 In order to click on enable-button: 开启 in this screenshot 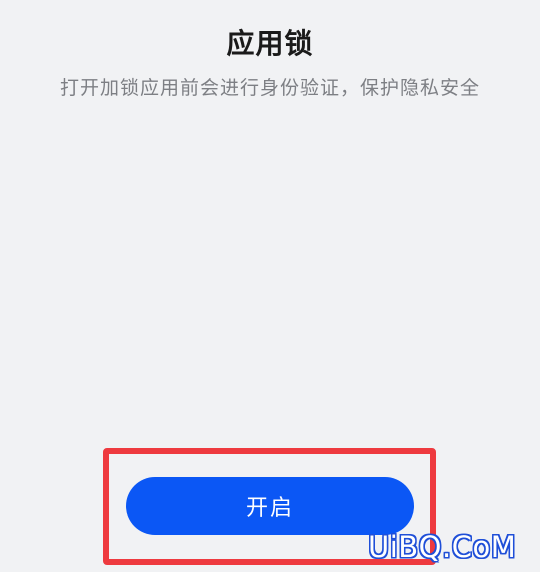, I will do `click(270, 506)`.